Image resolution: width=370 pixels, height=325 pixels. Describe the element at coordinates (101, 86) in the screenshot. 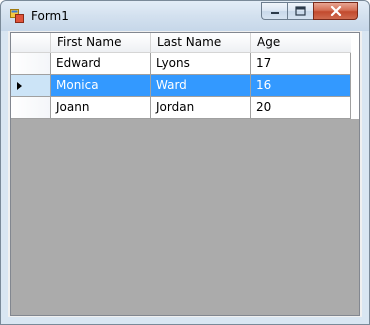

I see `cell-first-name: Monica` at that location.